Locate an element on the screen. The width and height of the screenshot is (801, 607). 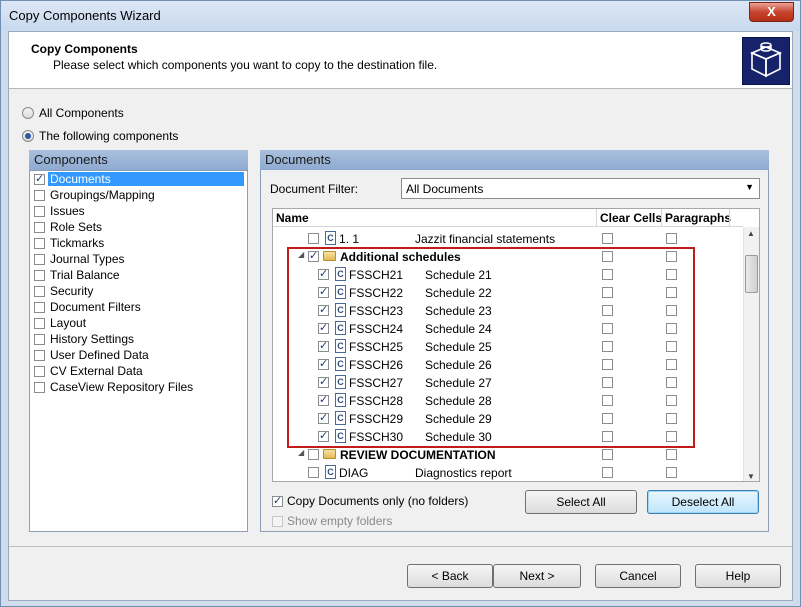
deselect-all-button: Deselect All is located at coordinates (703, 502).